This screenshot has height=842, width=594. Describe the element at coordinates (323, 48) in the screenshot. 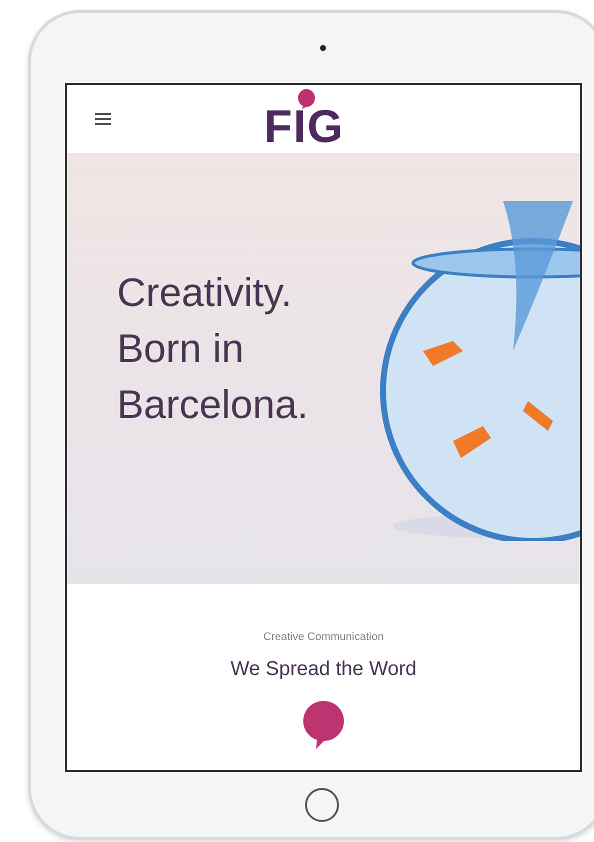

I see `camera-icon` at that location.